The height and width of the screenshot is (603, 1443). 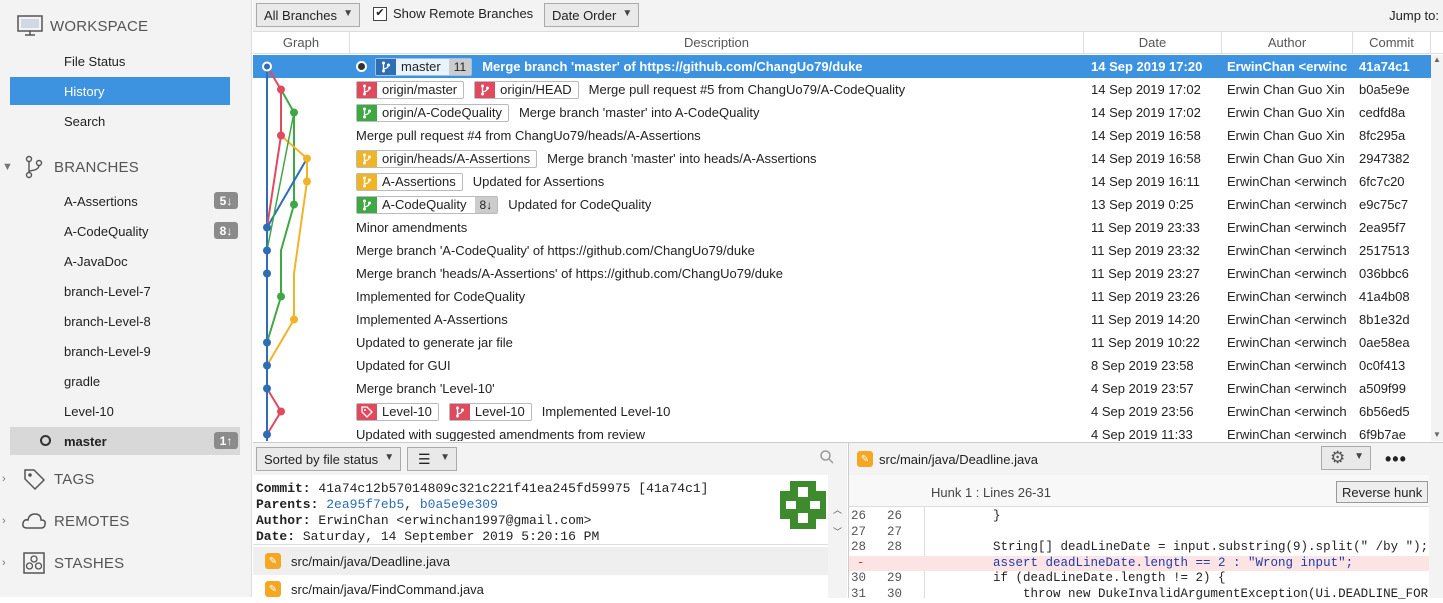 I want to click on list-icon: ☰, so click(x=424, y=458).